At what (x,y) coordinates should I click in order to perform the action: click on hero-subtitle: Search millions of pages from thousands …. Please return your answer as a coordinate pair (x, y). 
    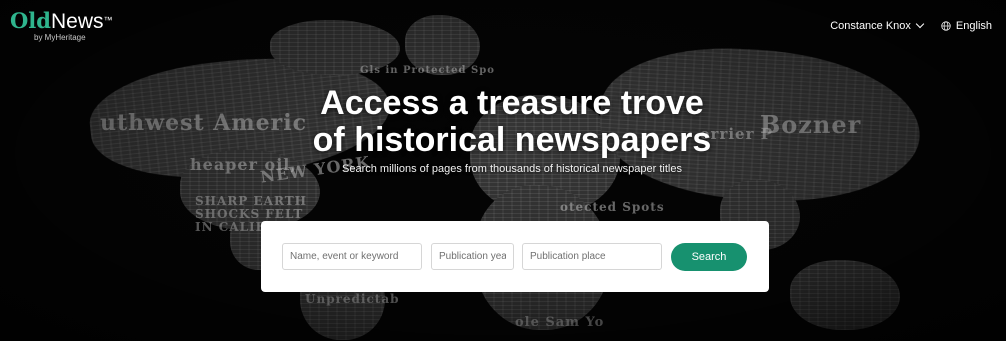
    Looking at the image, I should click on (512, 169).